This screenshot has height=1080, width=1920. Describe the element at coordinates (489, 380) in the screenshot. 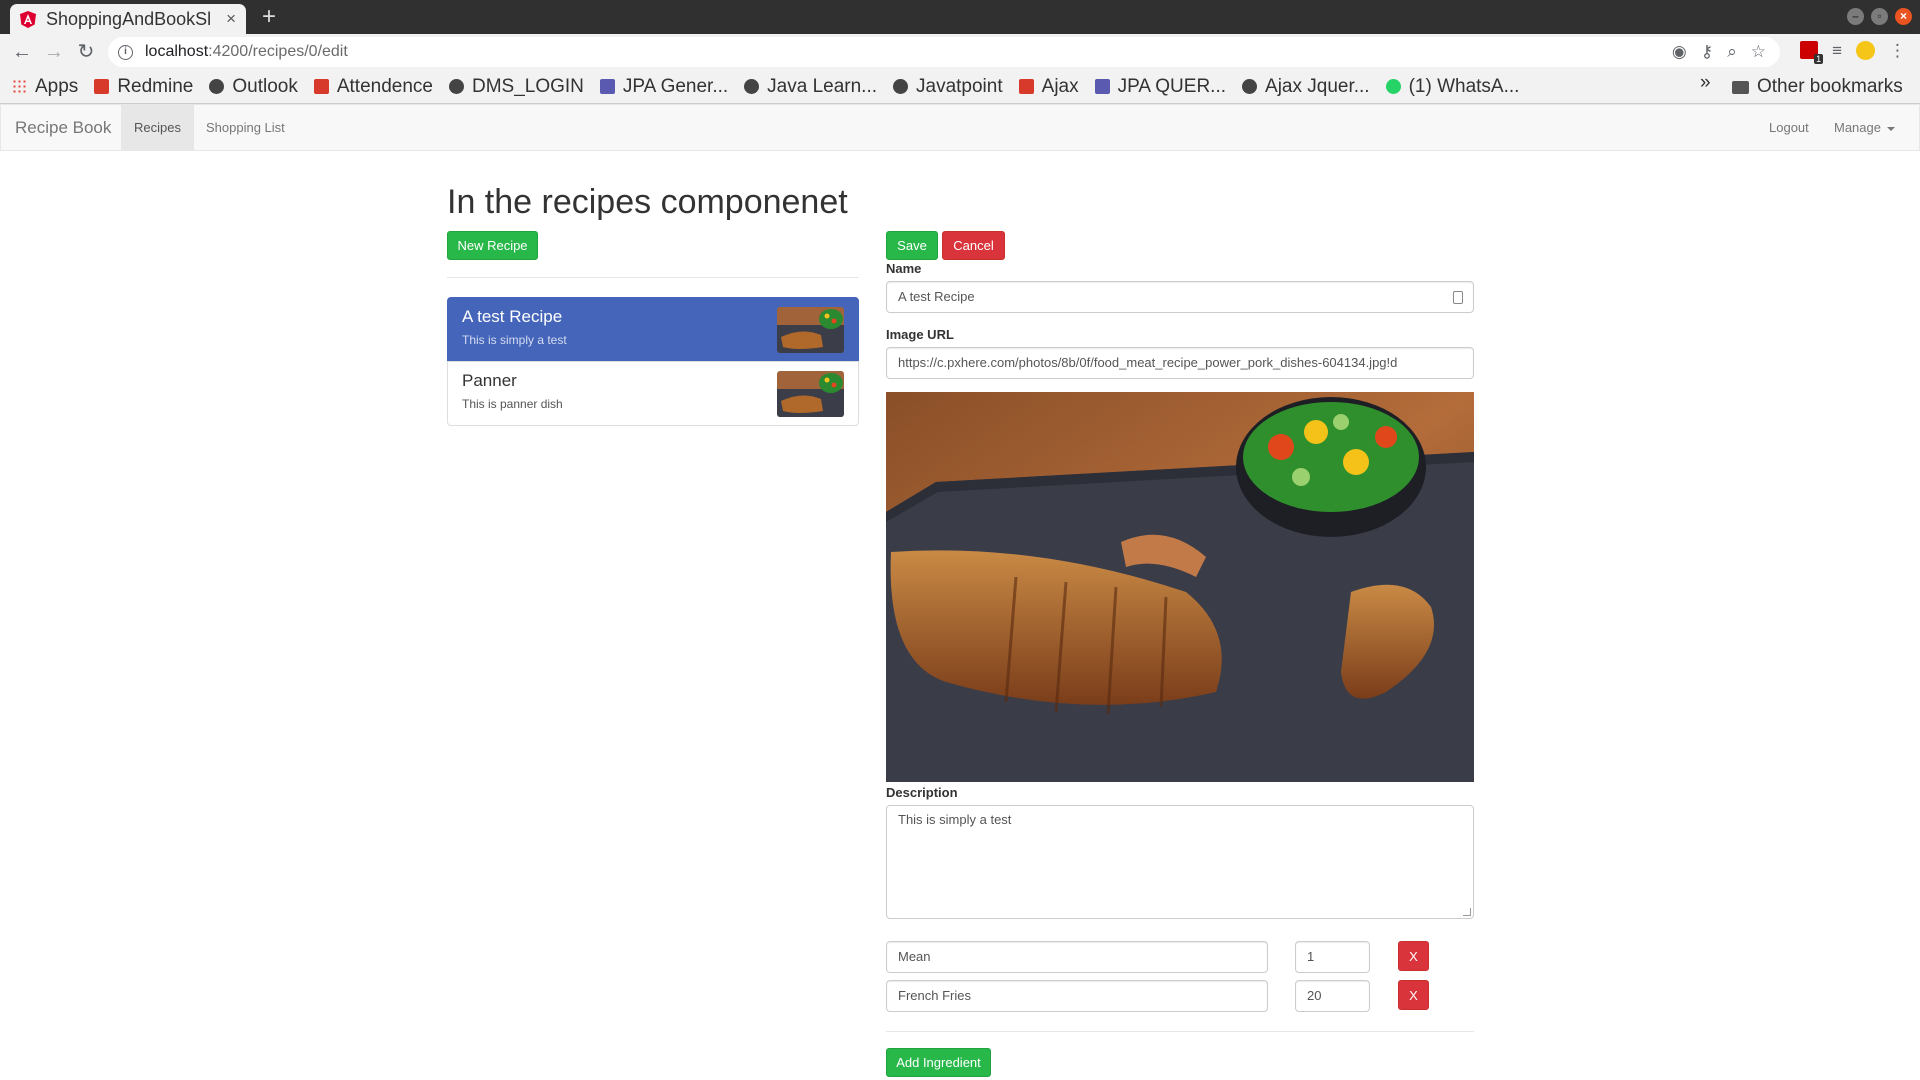

I see `recipe-name: Panner` at that location.